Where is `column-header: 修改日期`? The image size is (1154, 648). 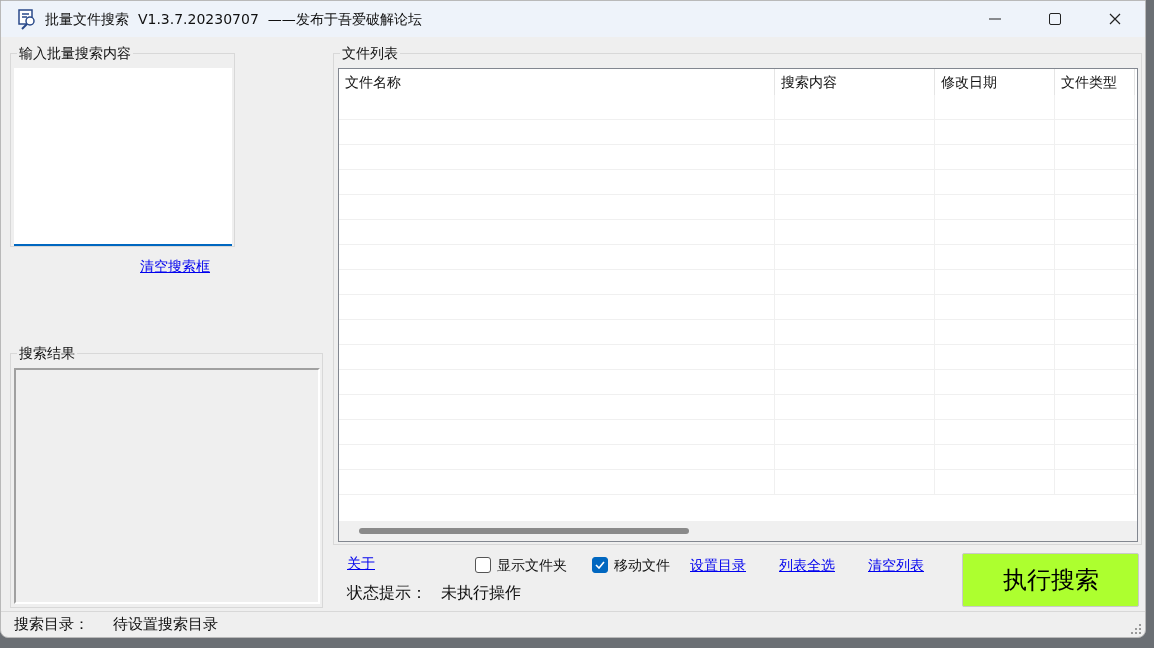 column-header: 修改日期 is located at coordinates (995, 82).